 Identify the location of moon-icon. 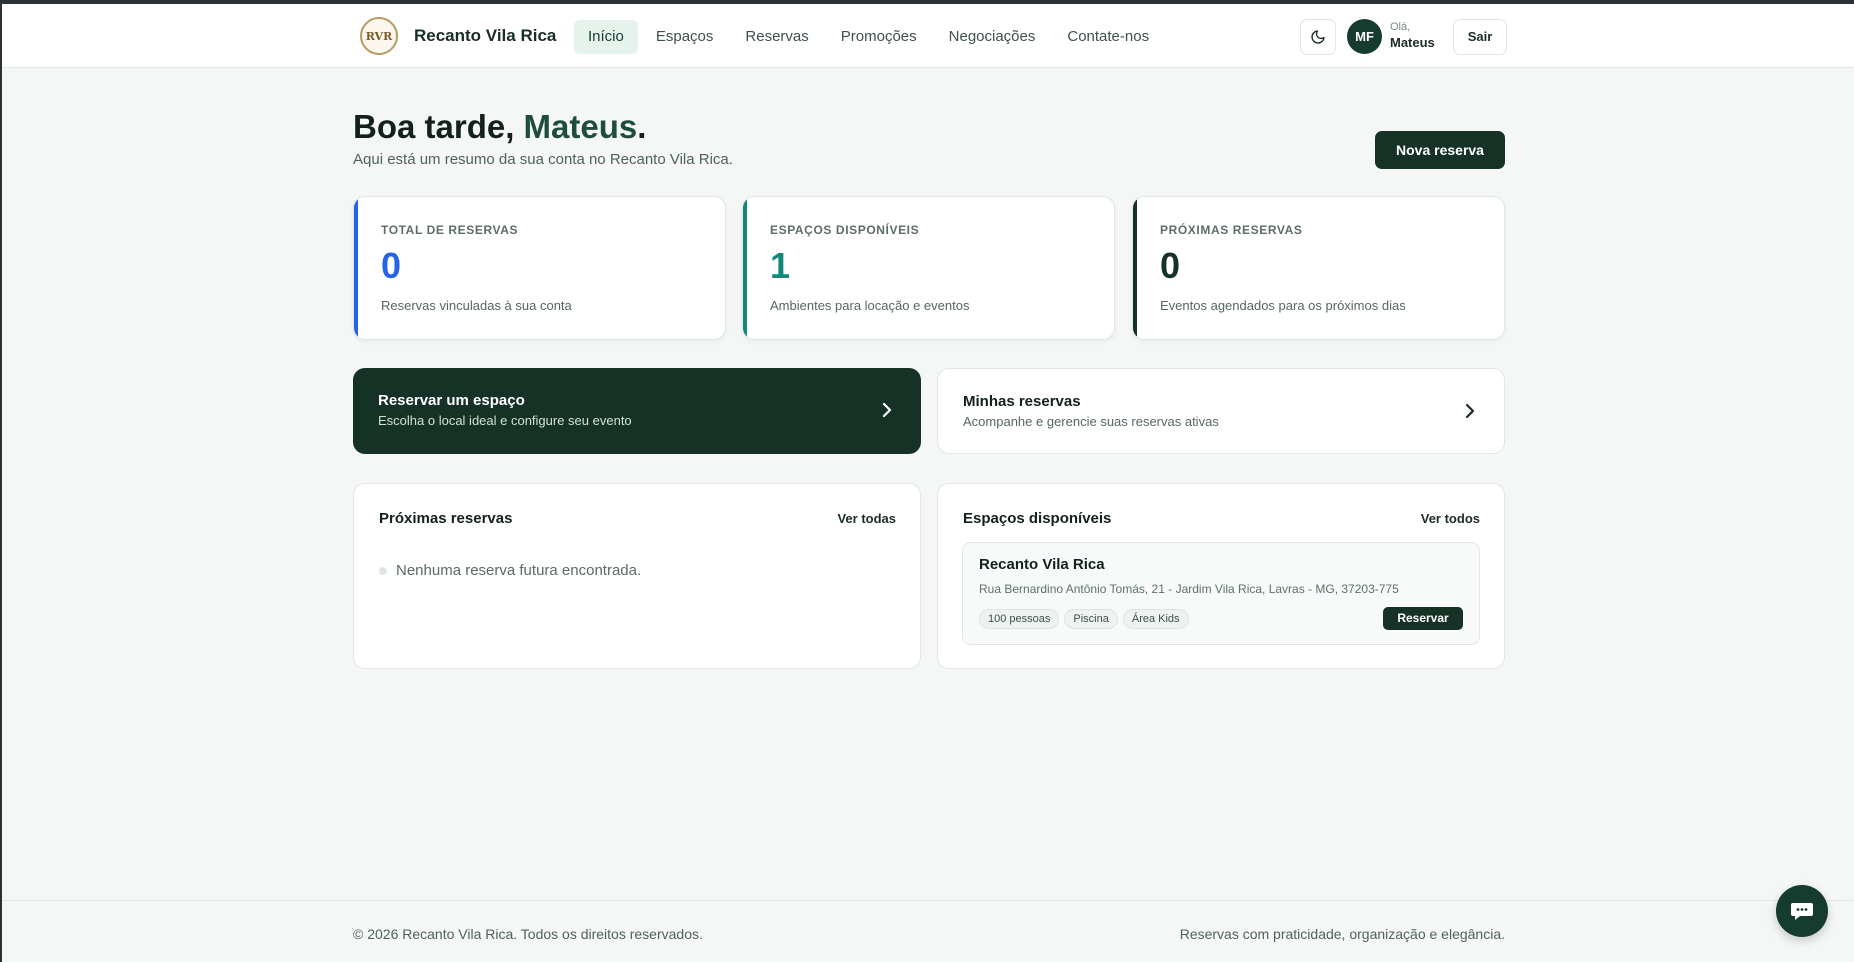
(1318, 37).